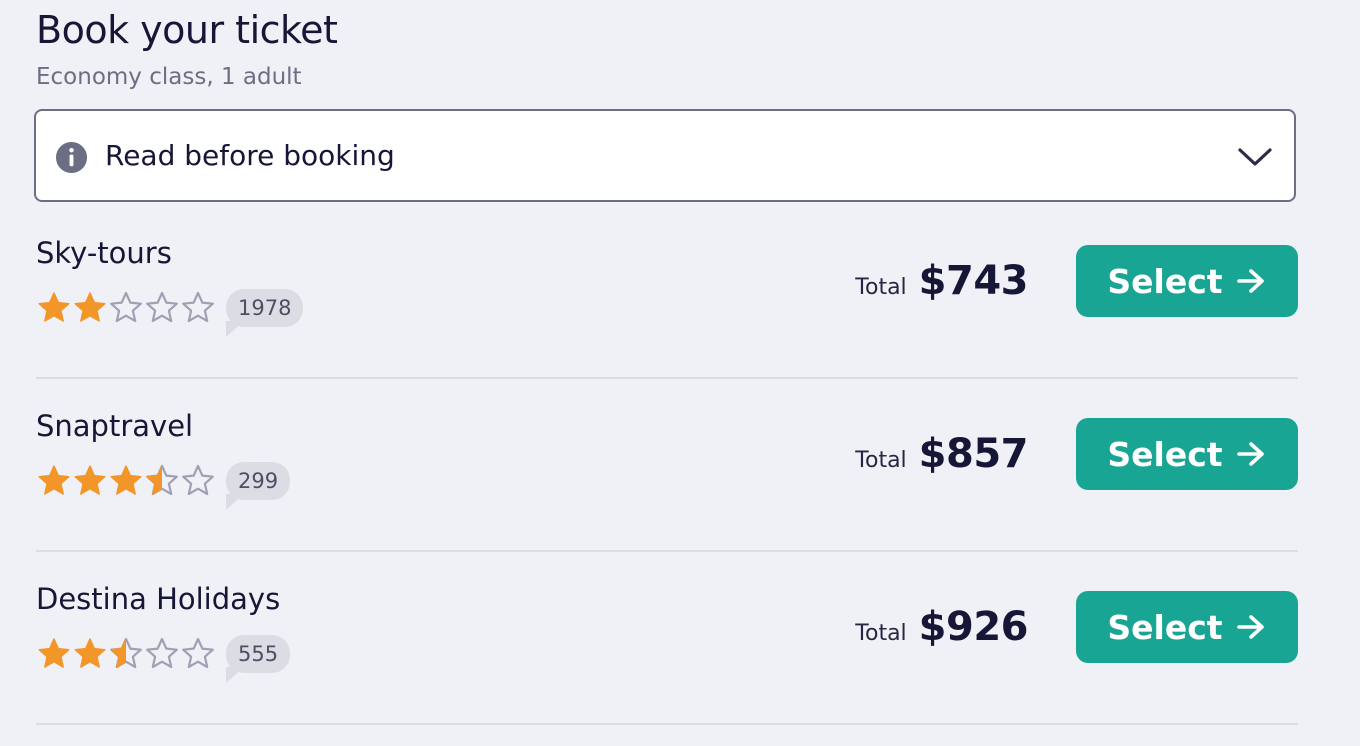 This screenshot has height=746, width=1360. What do you see at coordinates (250, 155) in the screenshot?
I see `notice-label: Read before booking` at bounding box center [250, 155].